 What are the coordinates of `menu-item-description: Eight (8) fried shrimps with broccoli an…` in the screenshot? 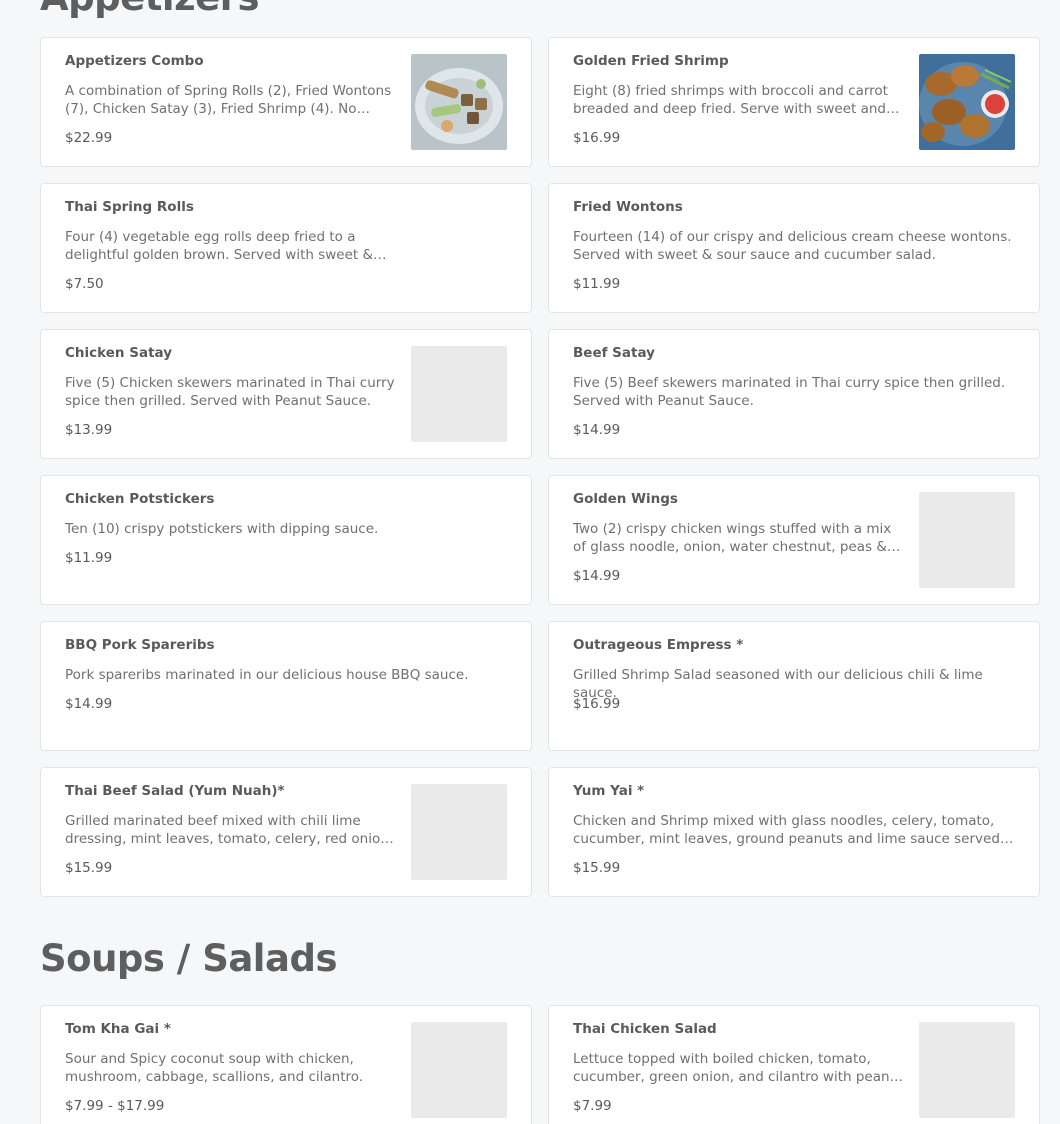 It's located at (730, 100).